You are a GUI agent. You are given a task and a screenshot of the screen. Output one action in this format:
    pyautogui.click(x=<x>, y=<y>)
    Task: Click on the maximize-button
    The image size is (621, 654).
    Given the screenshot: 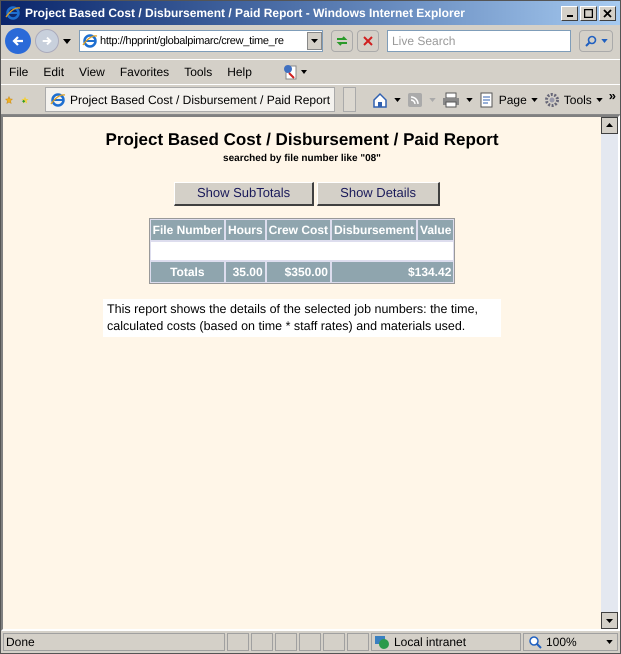 What is the action you would take?
    pyautogui.click(x=588, y=13)
    